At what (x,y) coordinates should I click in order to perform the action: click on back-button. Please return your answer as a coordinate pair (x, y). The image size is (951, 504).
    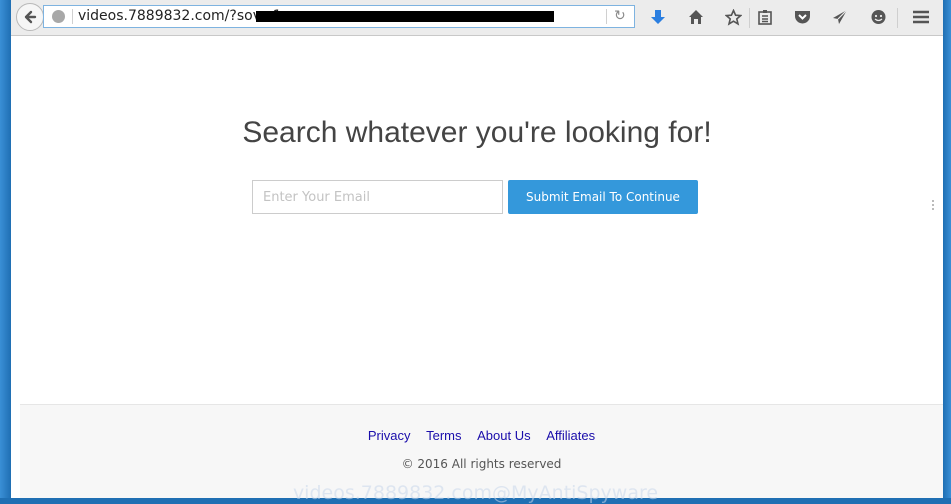
    Looking at the image, I should click on (30, 17).